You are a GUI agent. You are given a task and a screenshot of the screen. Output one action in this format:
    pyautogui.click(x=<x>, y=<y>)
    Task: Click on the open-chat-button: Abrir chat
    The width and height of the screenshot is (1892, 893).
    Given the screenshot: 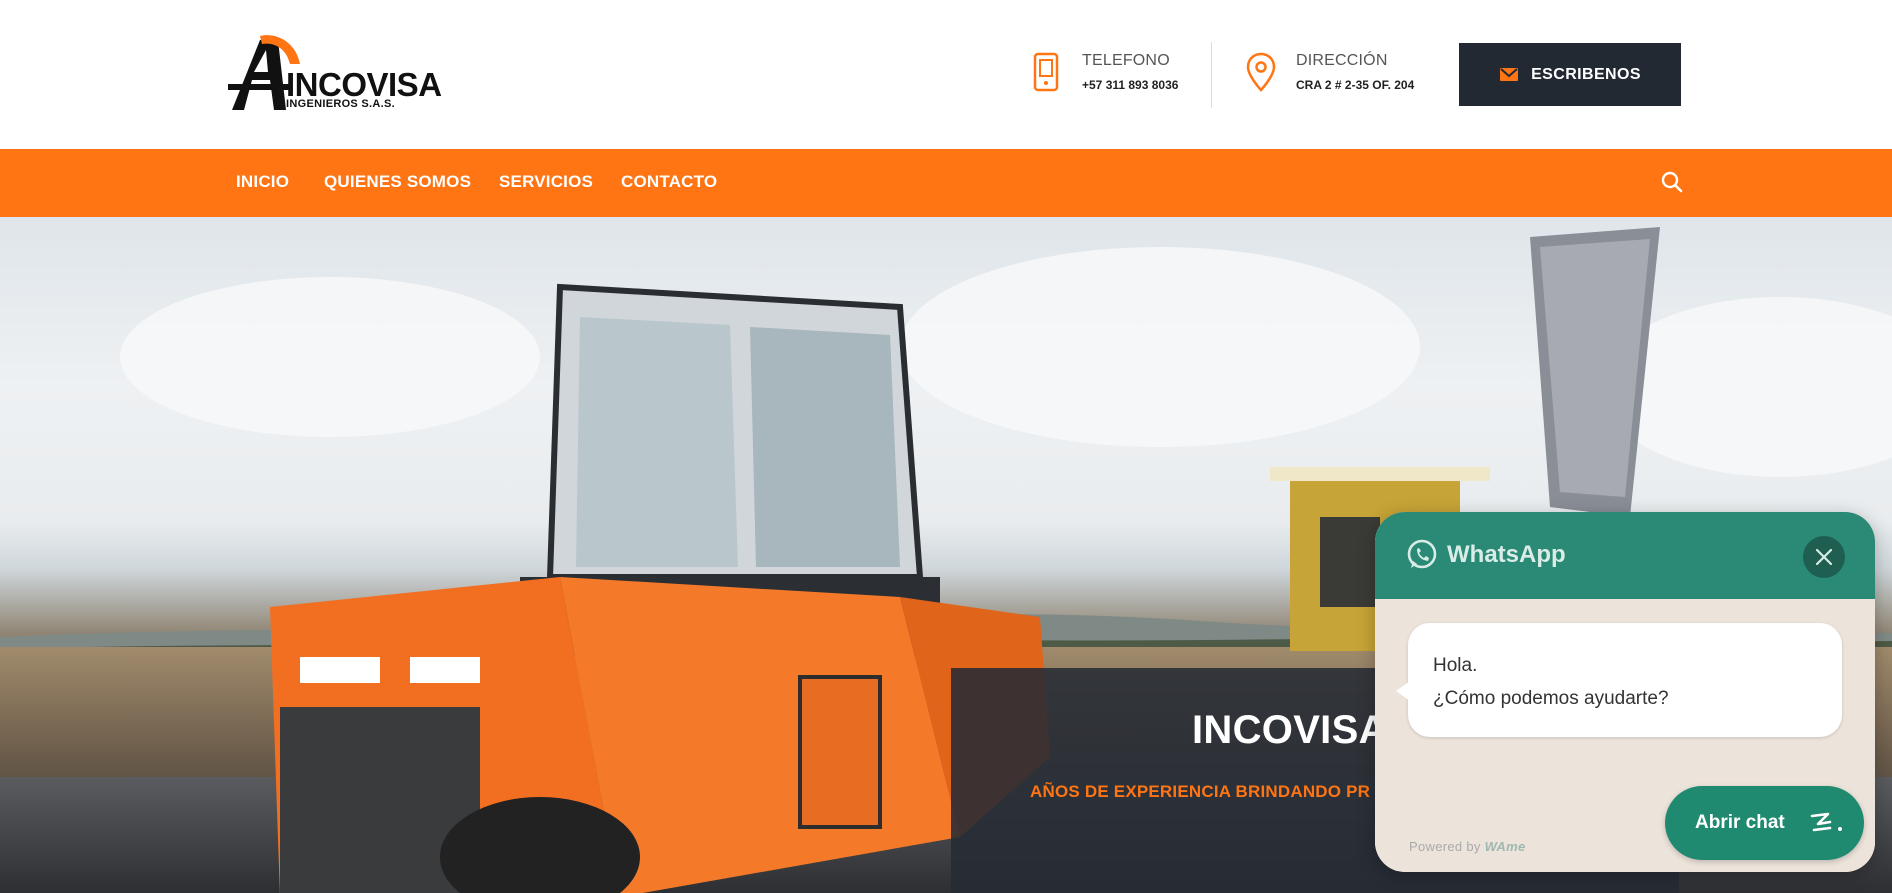 What is the action you would take?
    pyautogui.click(x=1764, y=823)
    